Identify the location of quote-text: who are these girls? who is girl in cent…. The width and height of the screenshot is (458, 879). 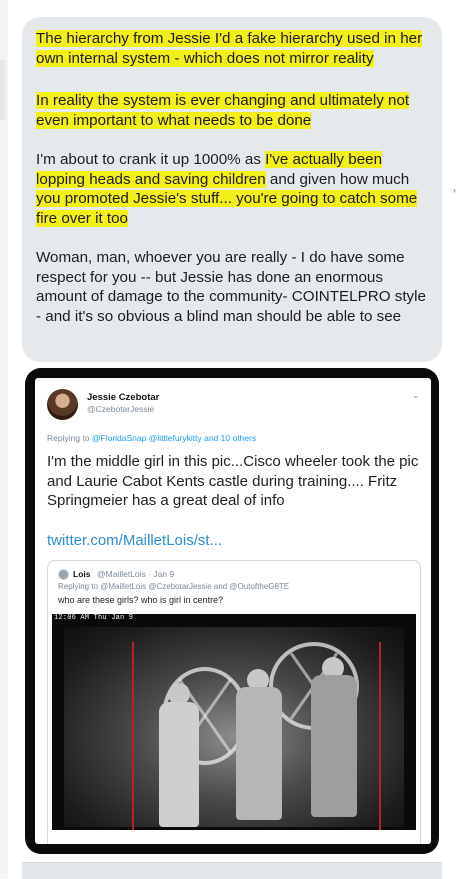
(141, 600).